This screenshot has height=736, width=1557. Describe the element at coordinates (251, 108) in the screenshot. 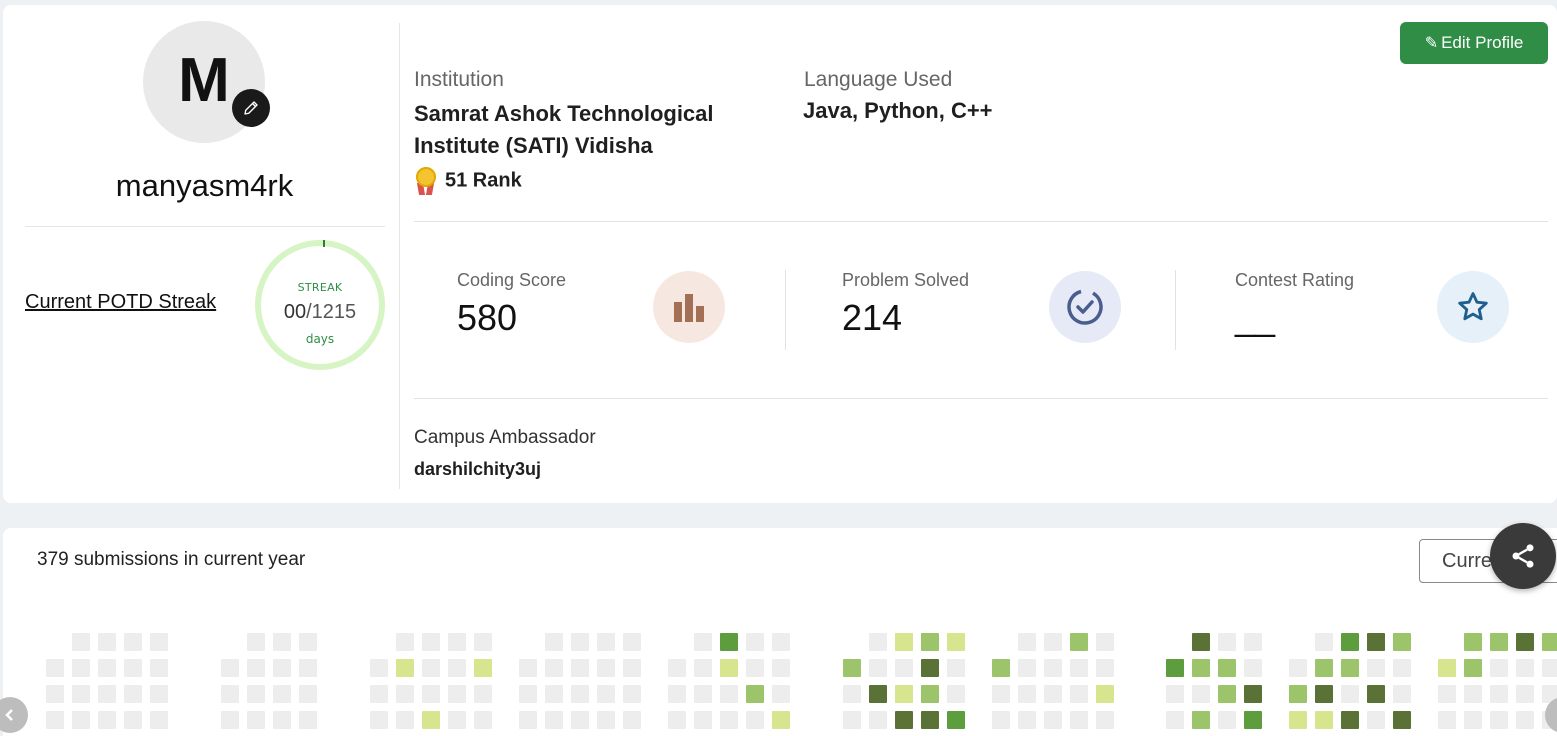

I see `edit-avatar-icon` at that location.